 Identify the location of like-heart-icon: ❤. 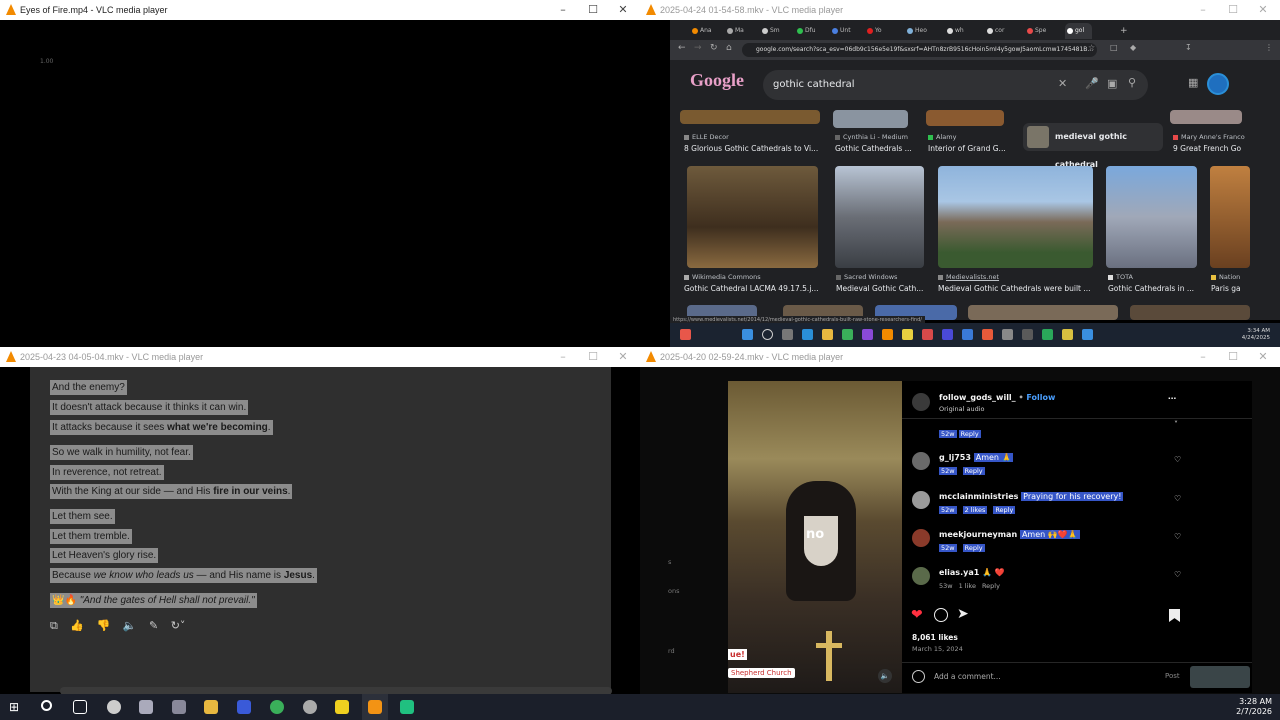
(917, 615).